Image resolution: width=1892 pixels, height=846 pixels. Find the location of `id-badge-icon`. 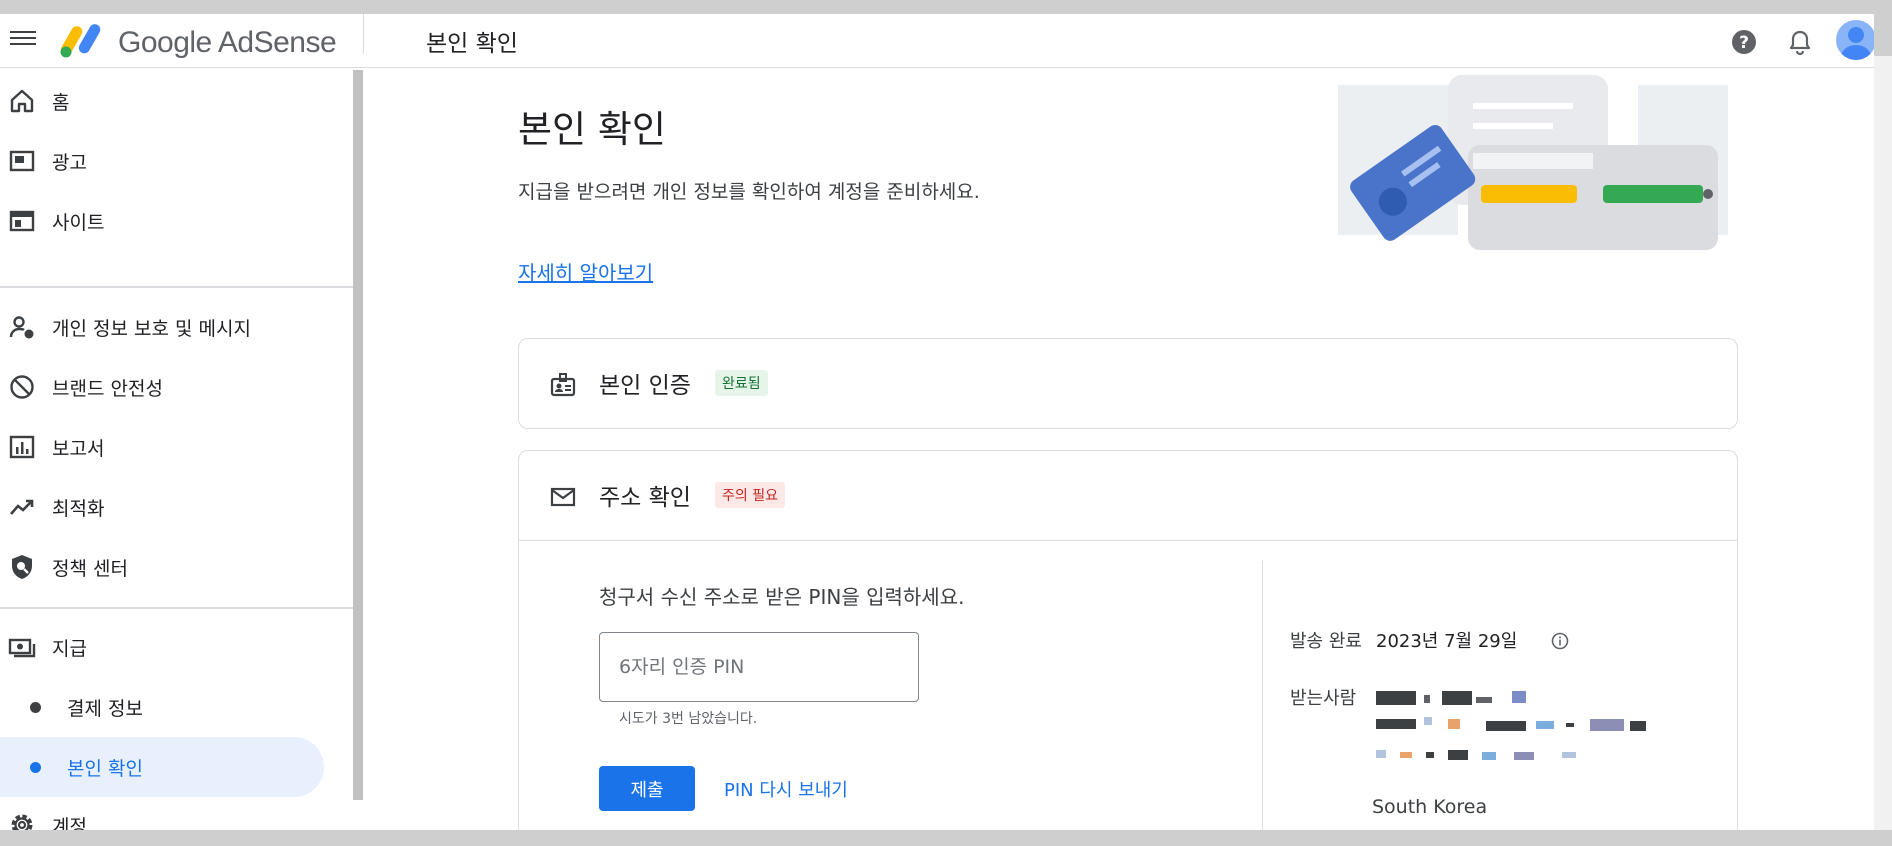

id-badge-icon is located at coordinates (563, 385).